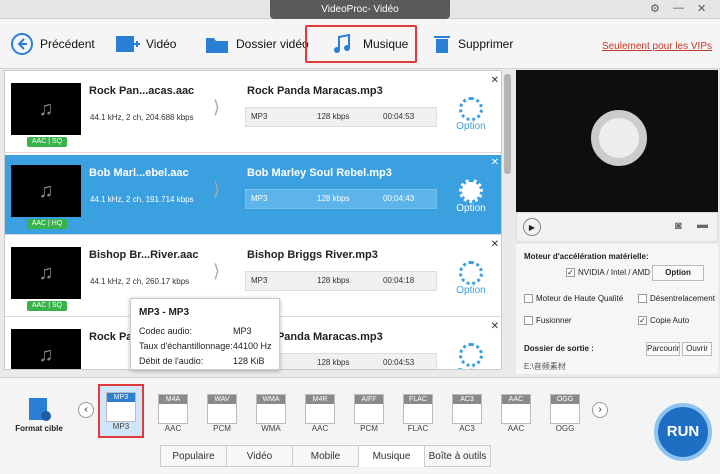 This screenshot has height=474, width=720. I want to click on scroll-thumb, so click(507, 124).